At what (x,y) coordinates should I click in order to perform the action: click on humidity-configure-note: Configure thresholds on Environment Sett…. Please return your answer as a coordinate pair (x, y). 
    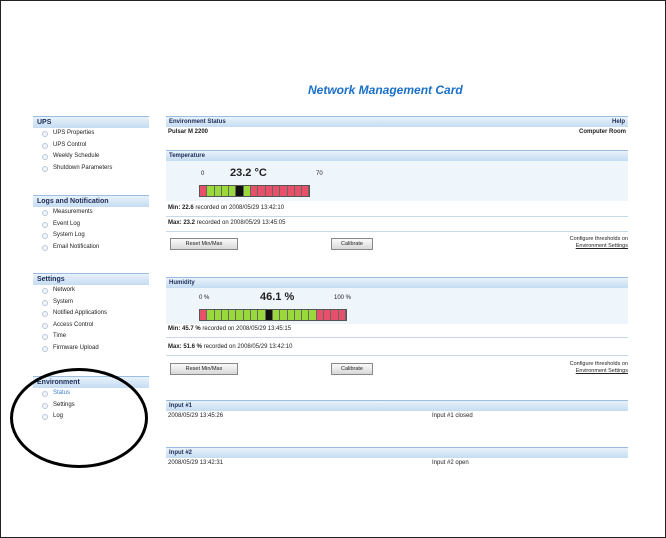
    Looking at the image, I should click on (598, 368).